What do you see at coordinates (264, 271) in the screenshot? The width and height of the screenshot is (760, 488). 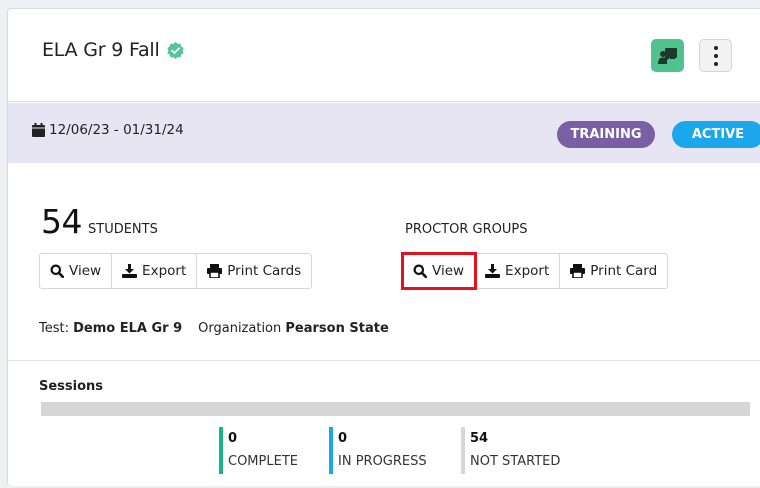 I see `students-print-cards-label: Print Cards` at bounding box center [264, 271].